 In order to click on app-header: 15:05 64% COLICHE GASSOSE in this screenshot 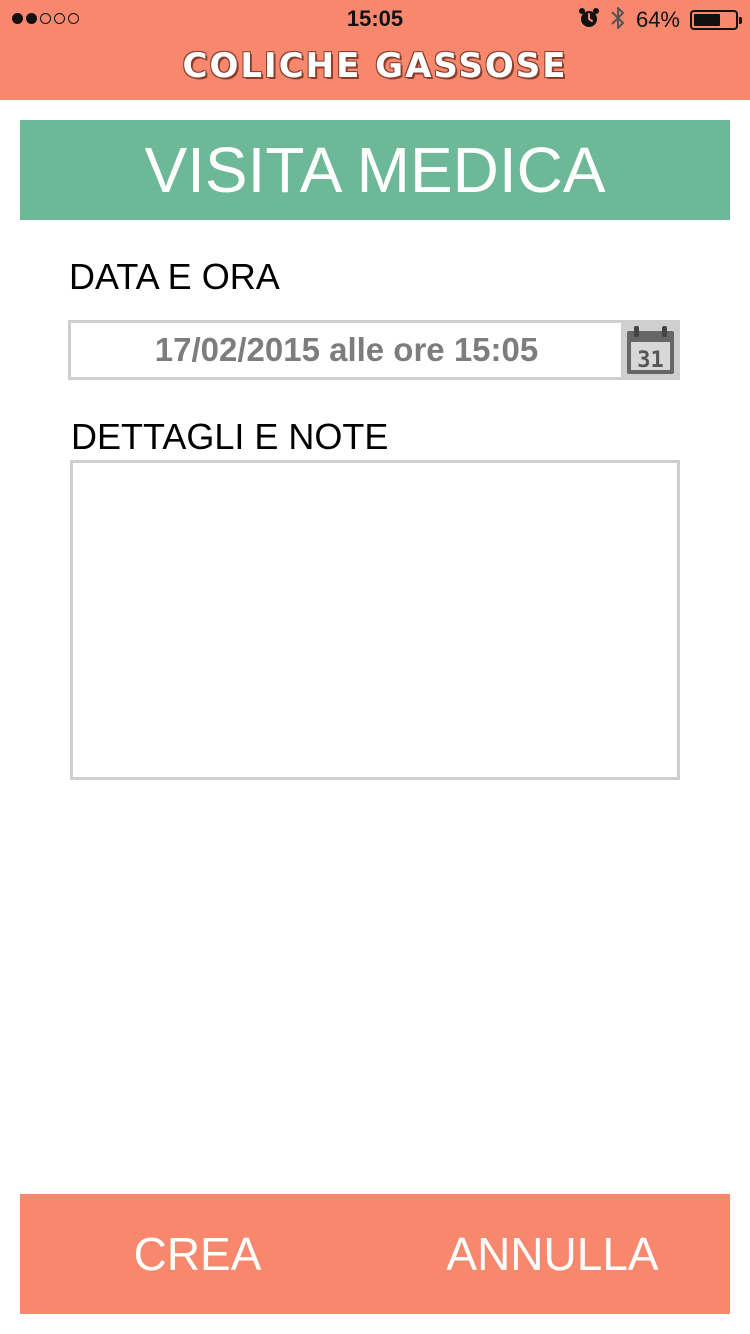, I will do `click(375, 50)`.